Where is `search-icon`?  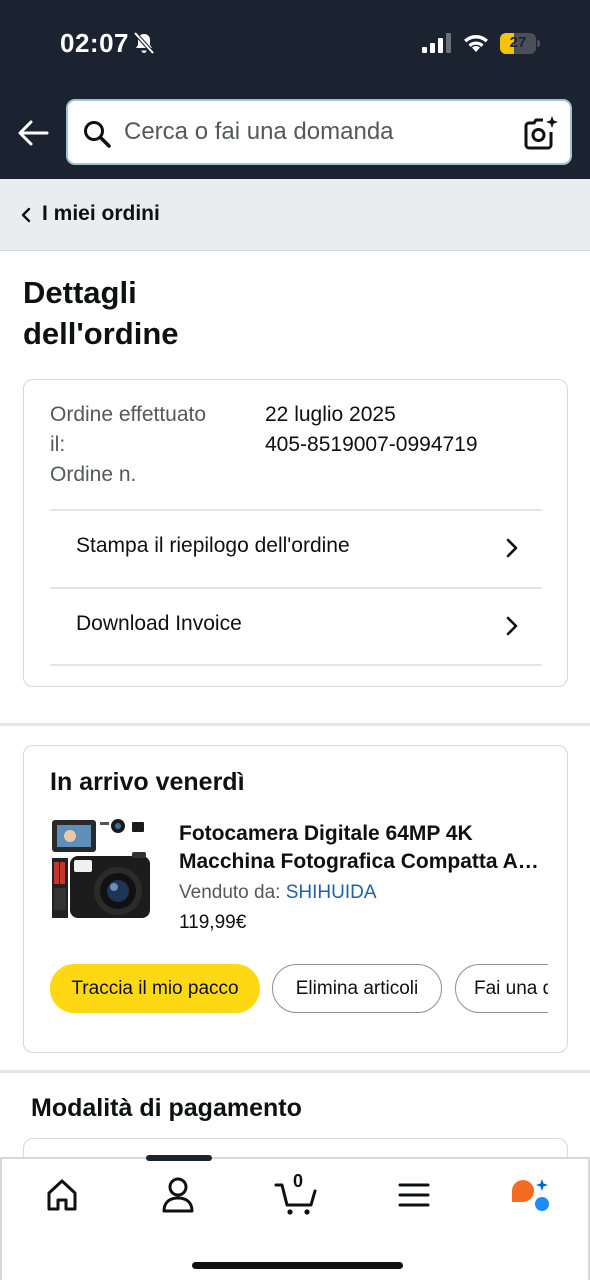 search-icon is located at coordinates (97, 134).